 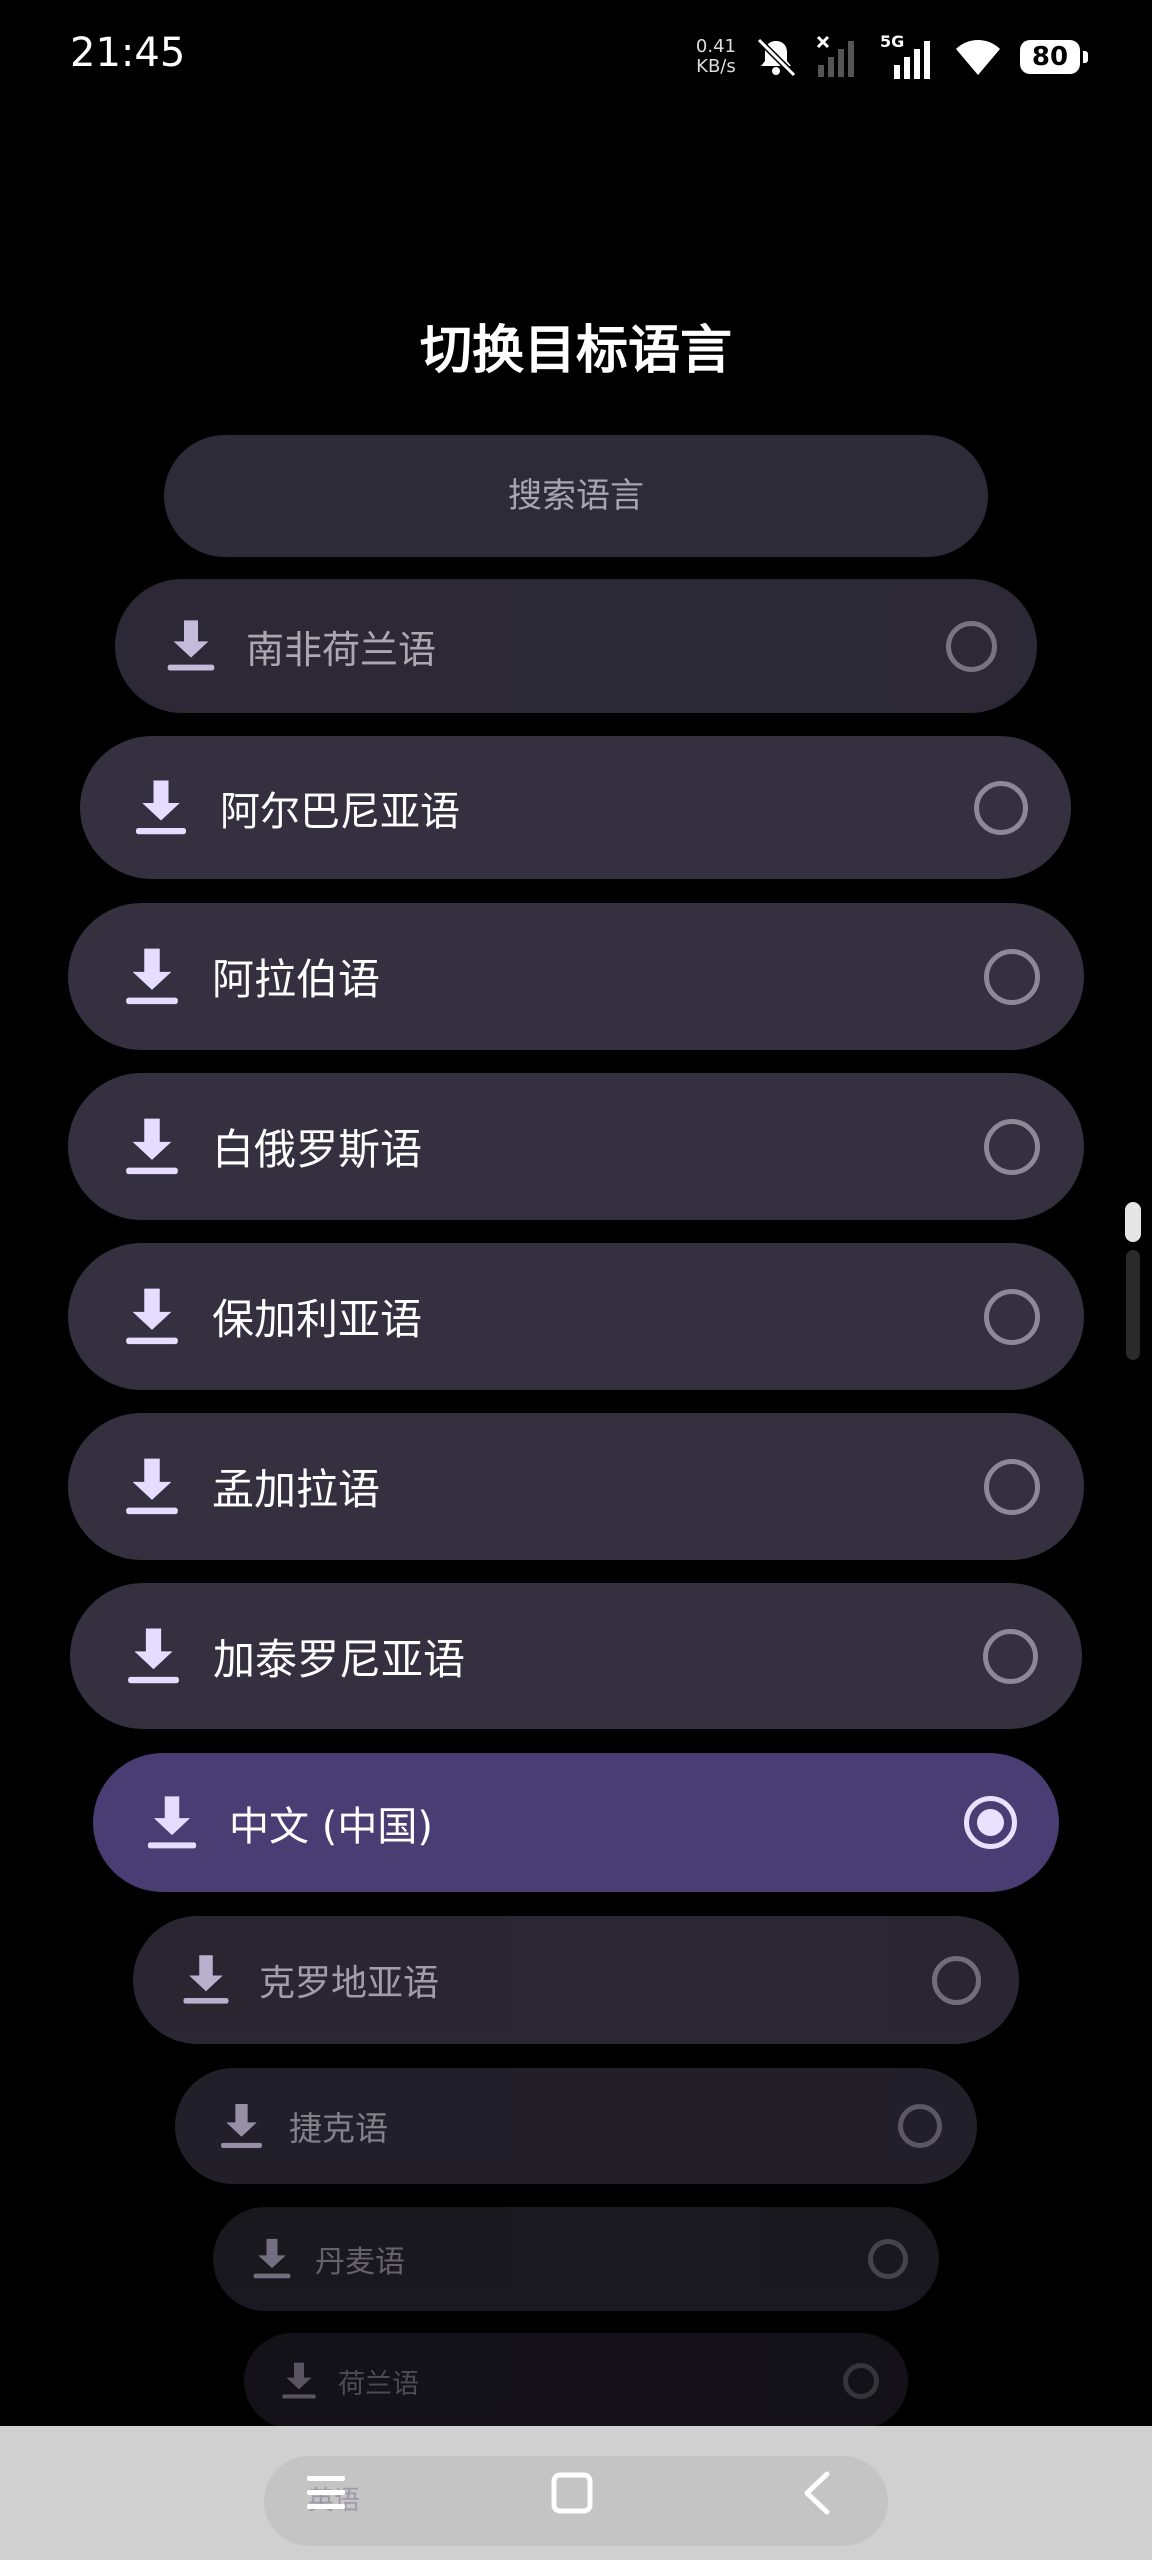 I want to click on language-option: 保加利亚语, so click(x=576, y=1316).